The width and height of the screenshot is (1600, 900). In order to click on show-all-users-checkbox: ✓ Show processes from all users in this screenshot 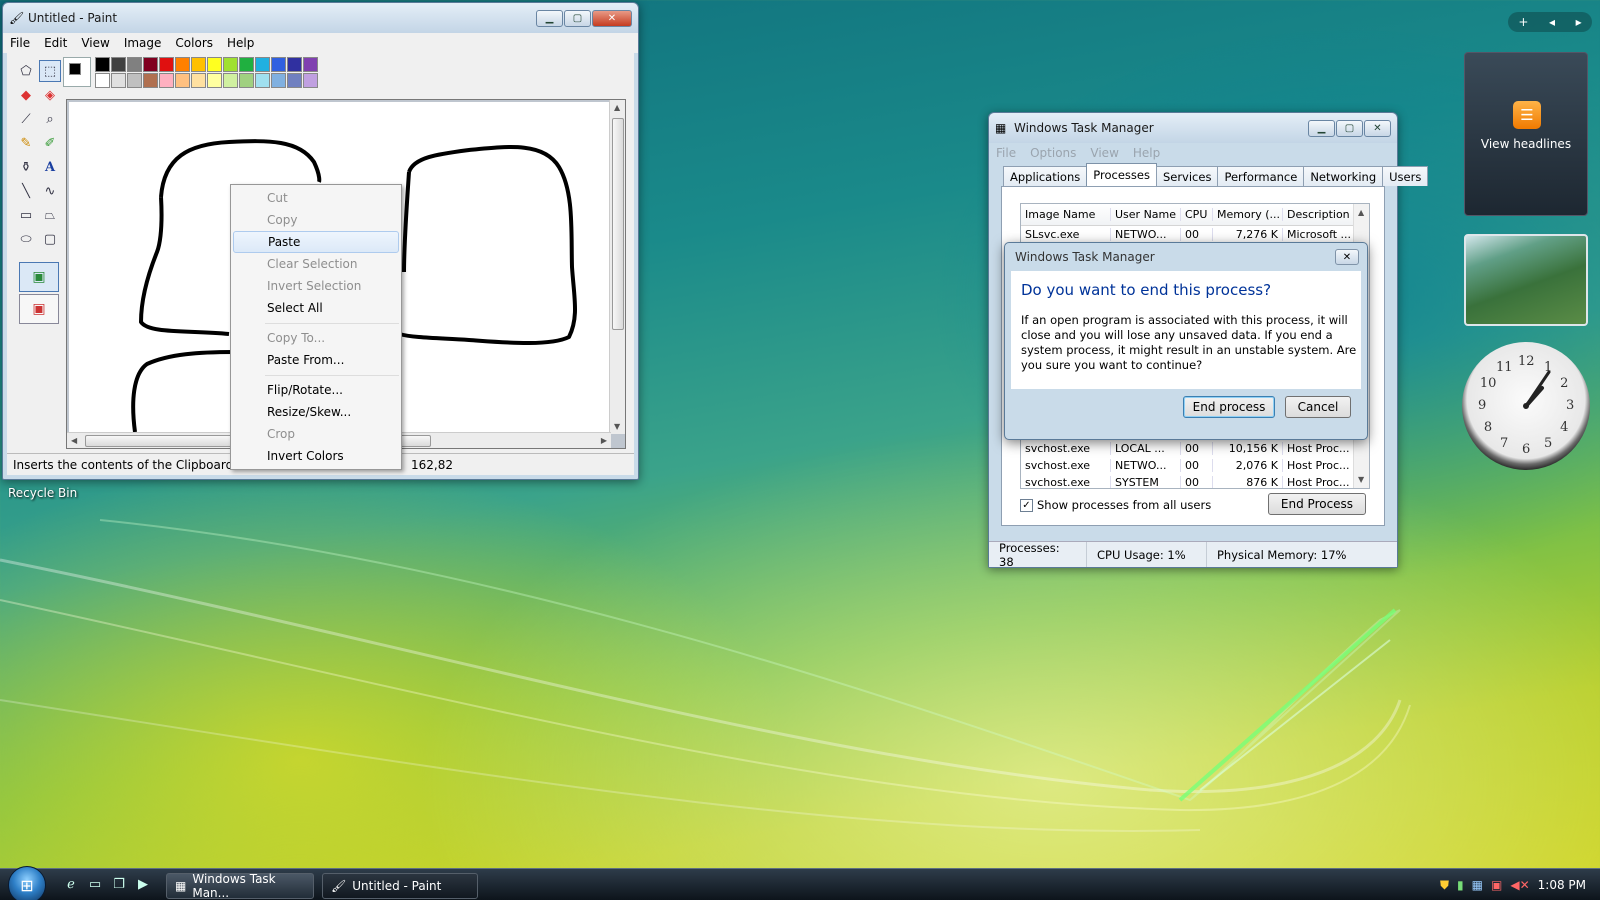, I will do `click(1115, 505)`.